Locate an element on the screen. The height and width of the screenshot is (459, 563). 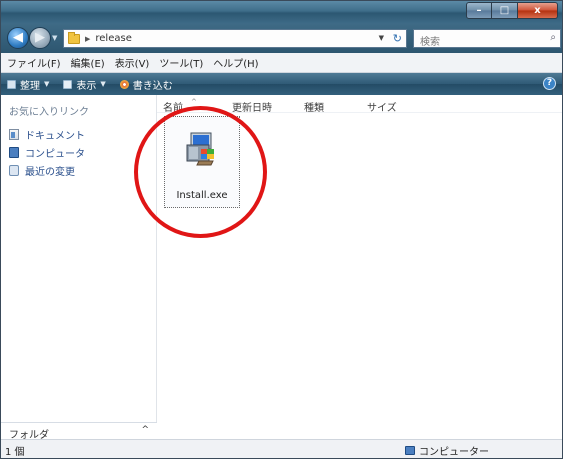
column-size: サイズ is located at coordinates (382, 106).